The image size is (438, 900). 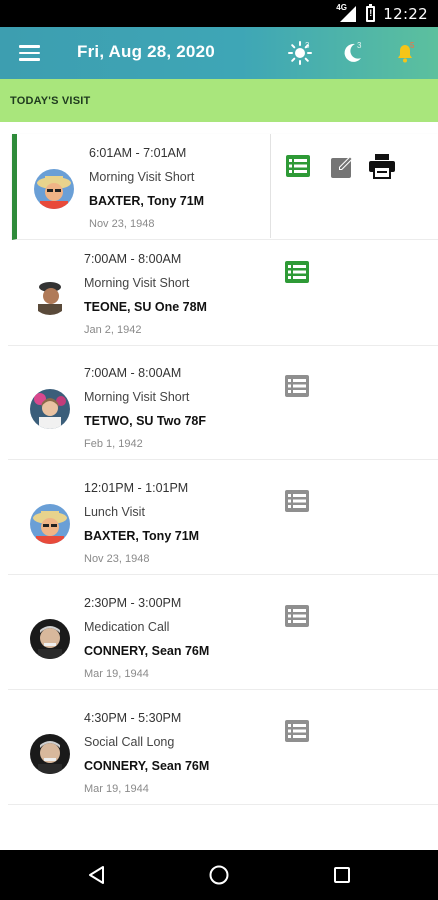 What do you see at coordinates (127, 627) in the screenshot?
I see `visit-type: Medication Call` at bounding box center [127, 627].